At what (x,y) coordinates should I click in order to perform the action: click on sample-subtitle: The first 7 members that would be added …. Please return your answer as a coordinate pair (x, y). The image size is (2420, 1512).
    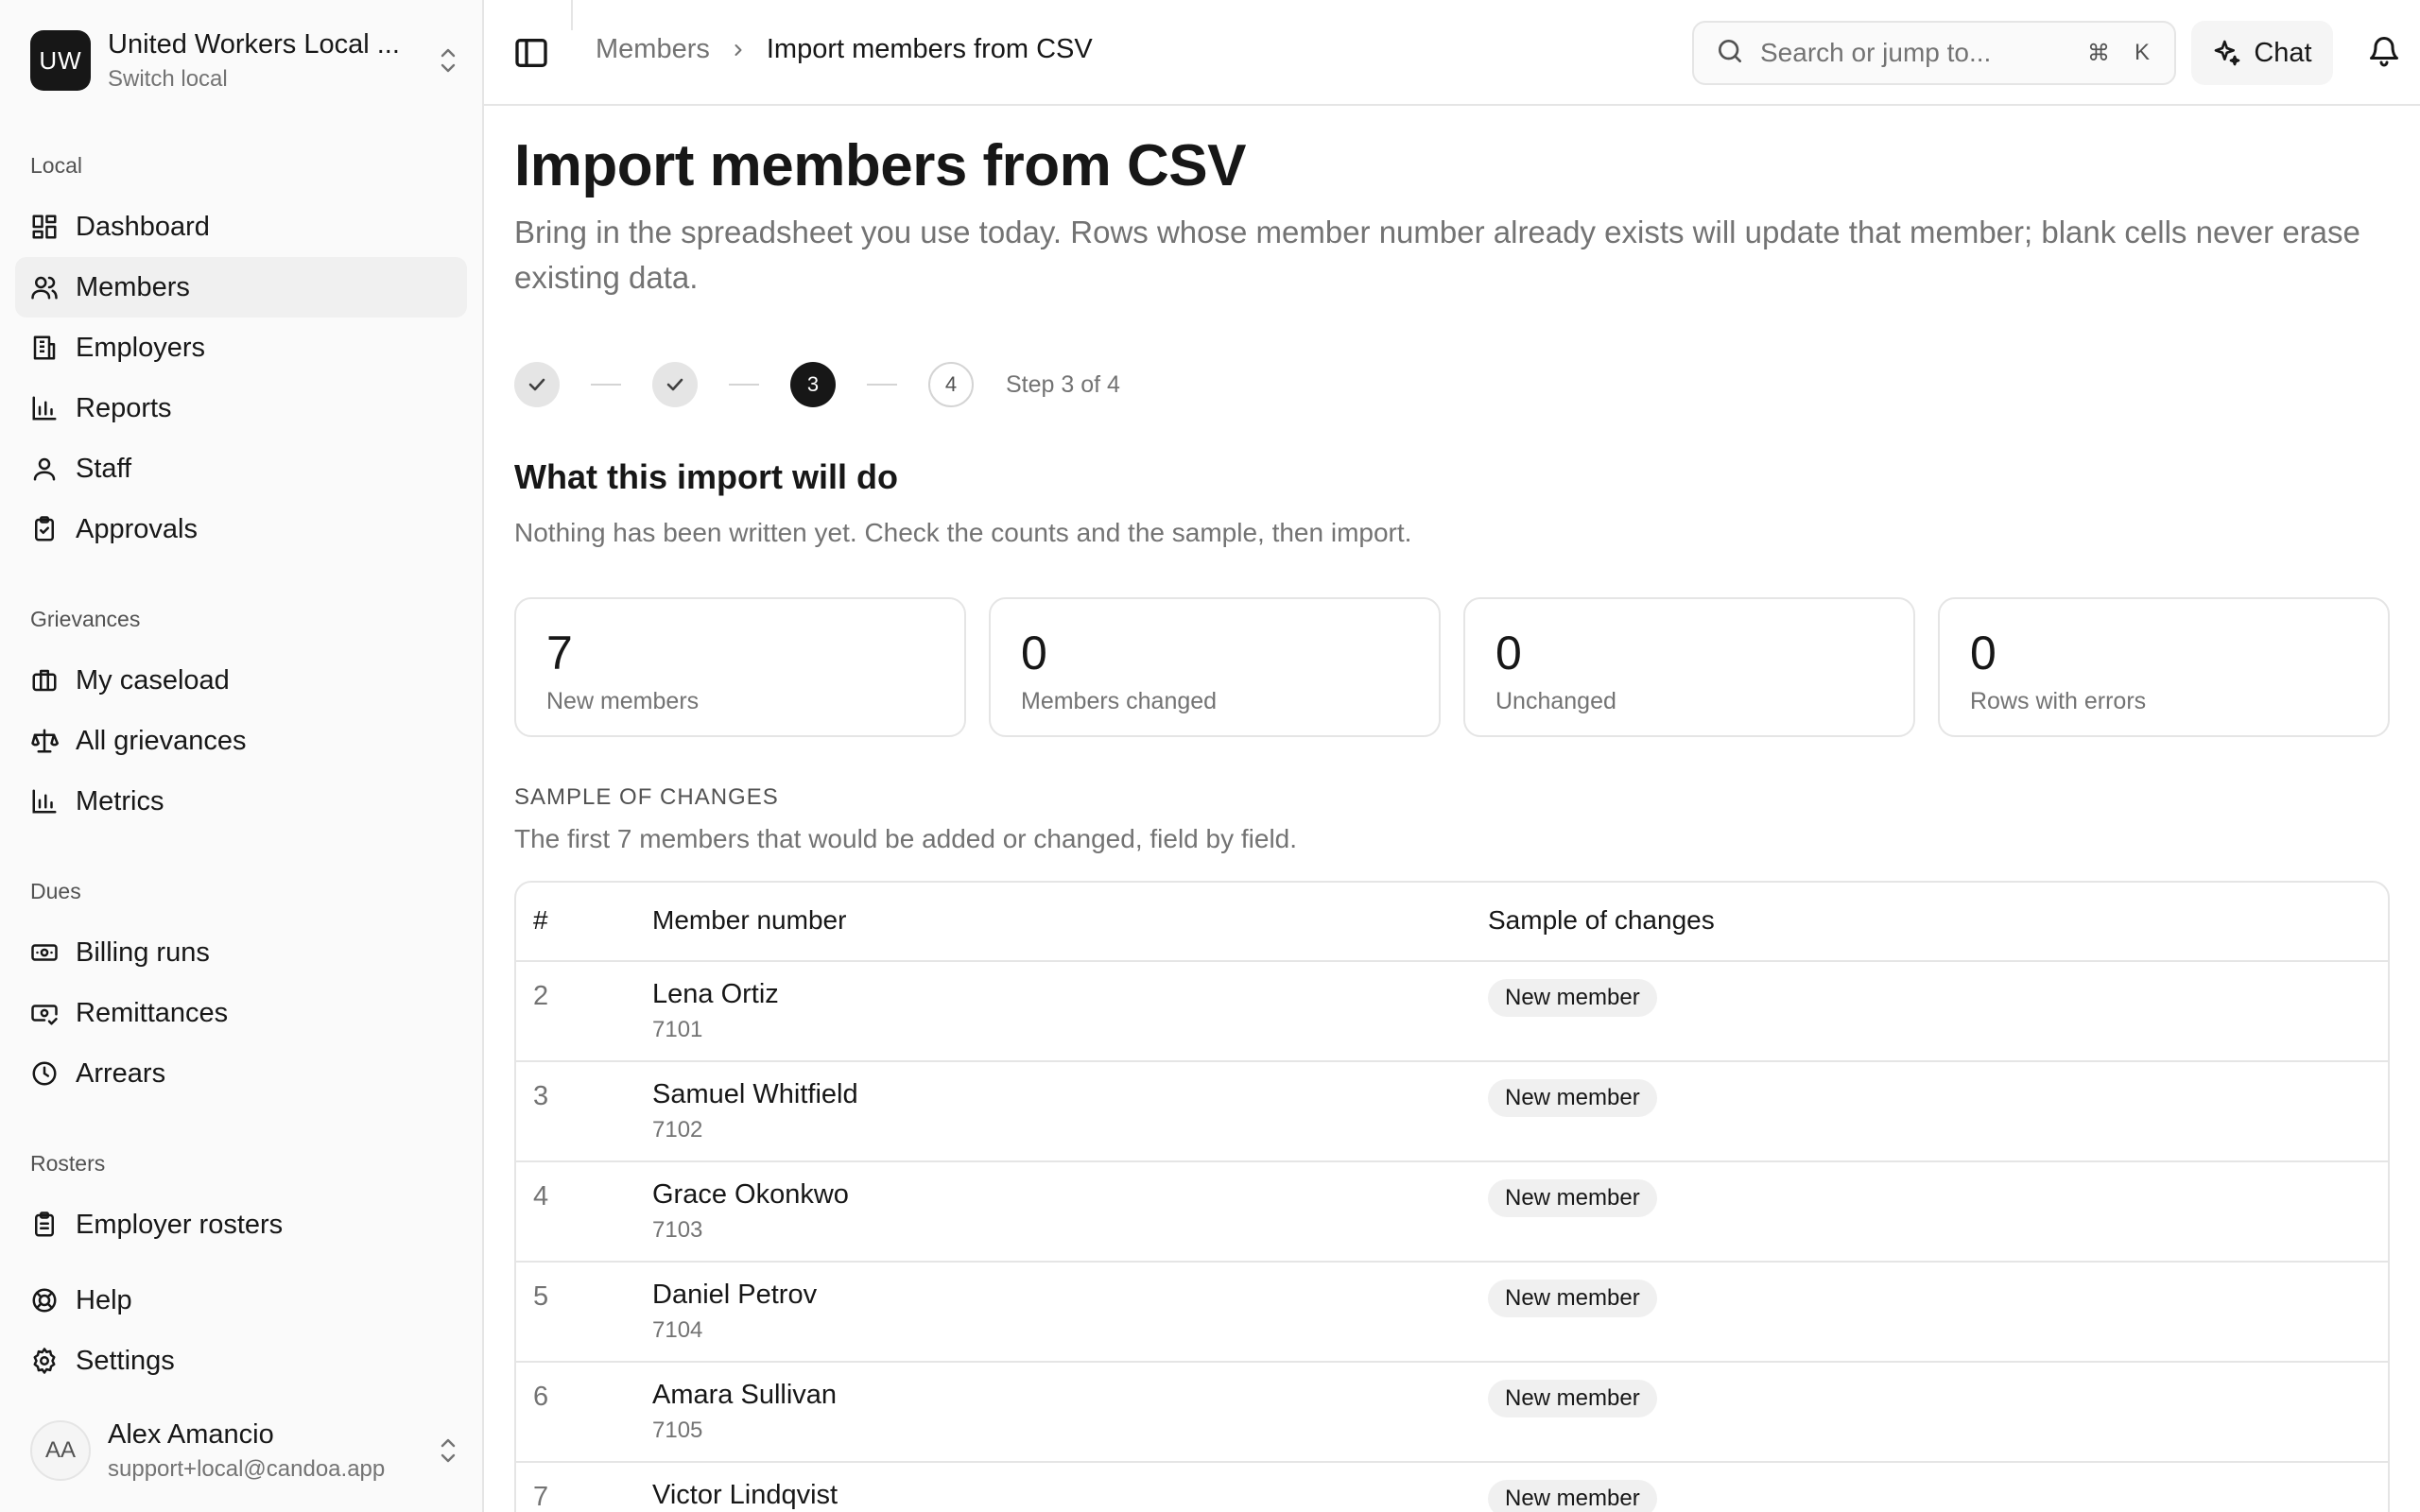
    Looking at the image, I should click on (906, 838).